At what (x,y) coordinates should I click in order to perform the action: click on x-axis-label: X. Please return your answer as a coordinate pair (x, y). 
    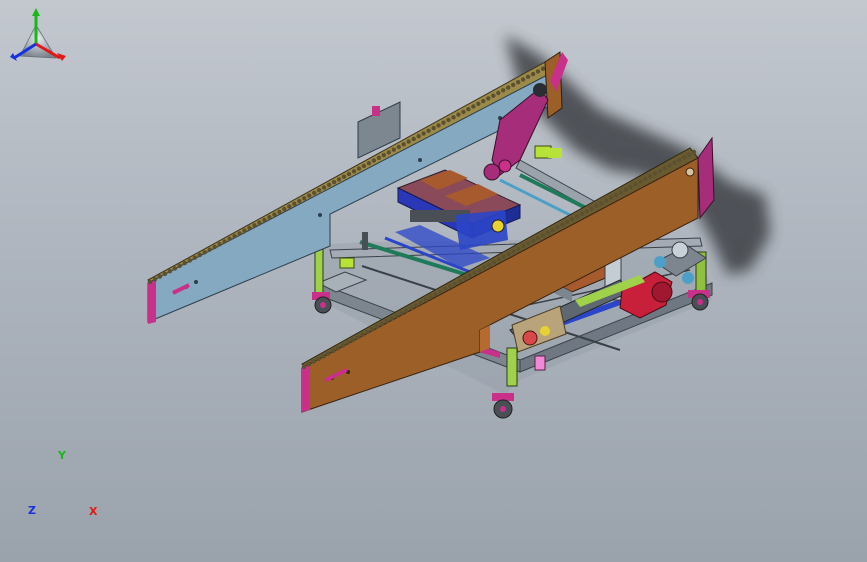
    Looking at the image, I should click on (93, 511).